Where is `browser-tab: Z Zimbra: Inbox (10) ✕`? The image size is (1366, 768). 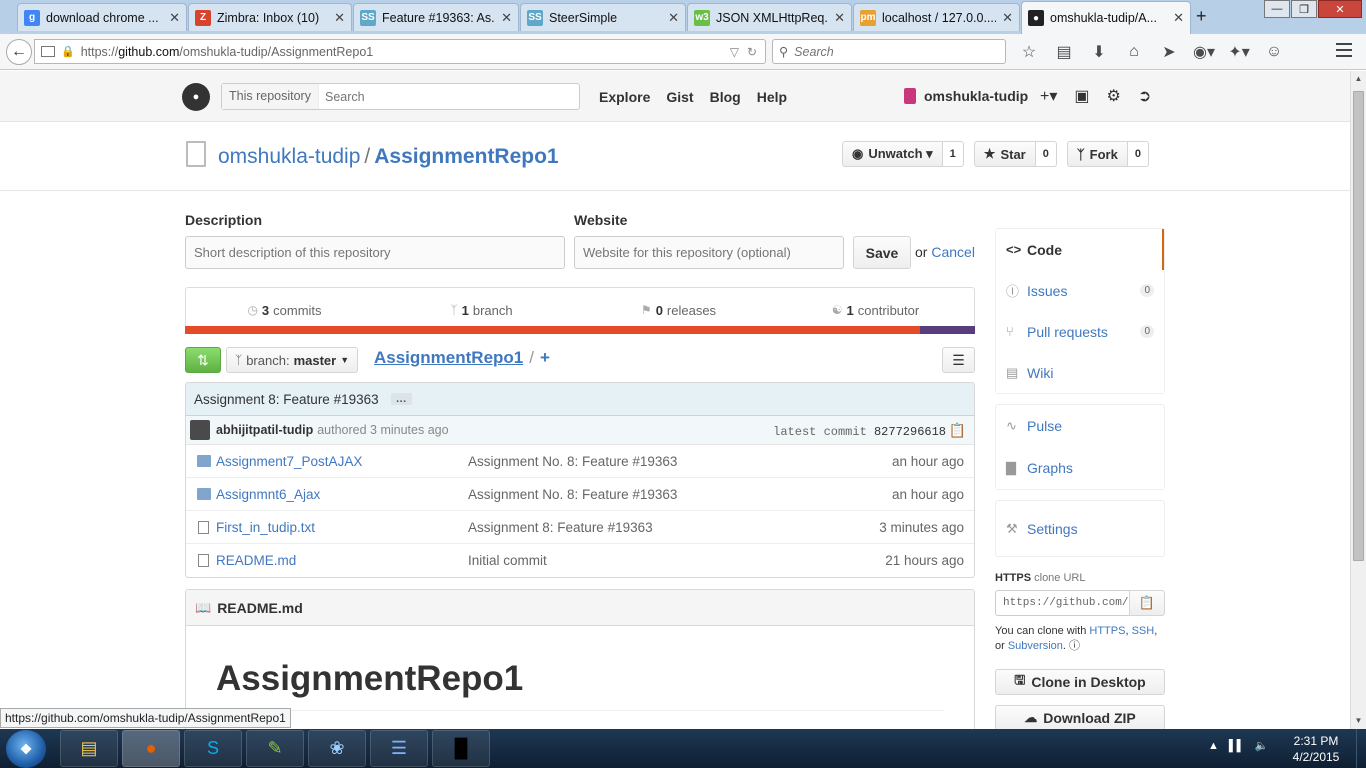 browser-tab: Z Zimbra: Inbox (10) ✕ is located at coordinates (270, 17).